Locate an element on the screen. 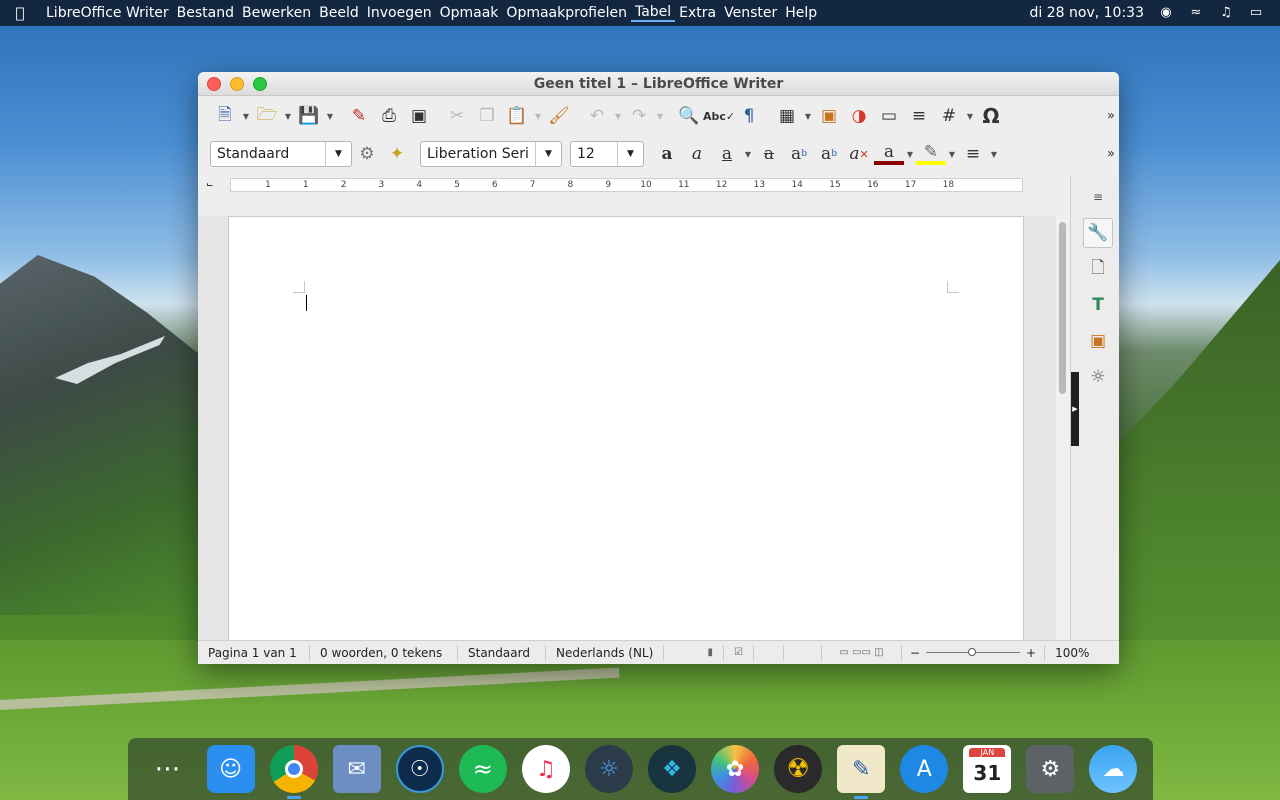 The width and height of the screenshot is (1280, 800). spotify-icon: ≈ is located at coordinates (482, 769).